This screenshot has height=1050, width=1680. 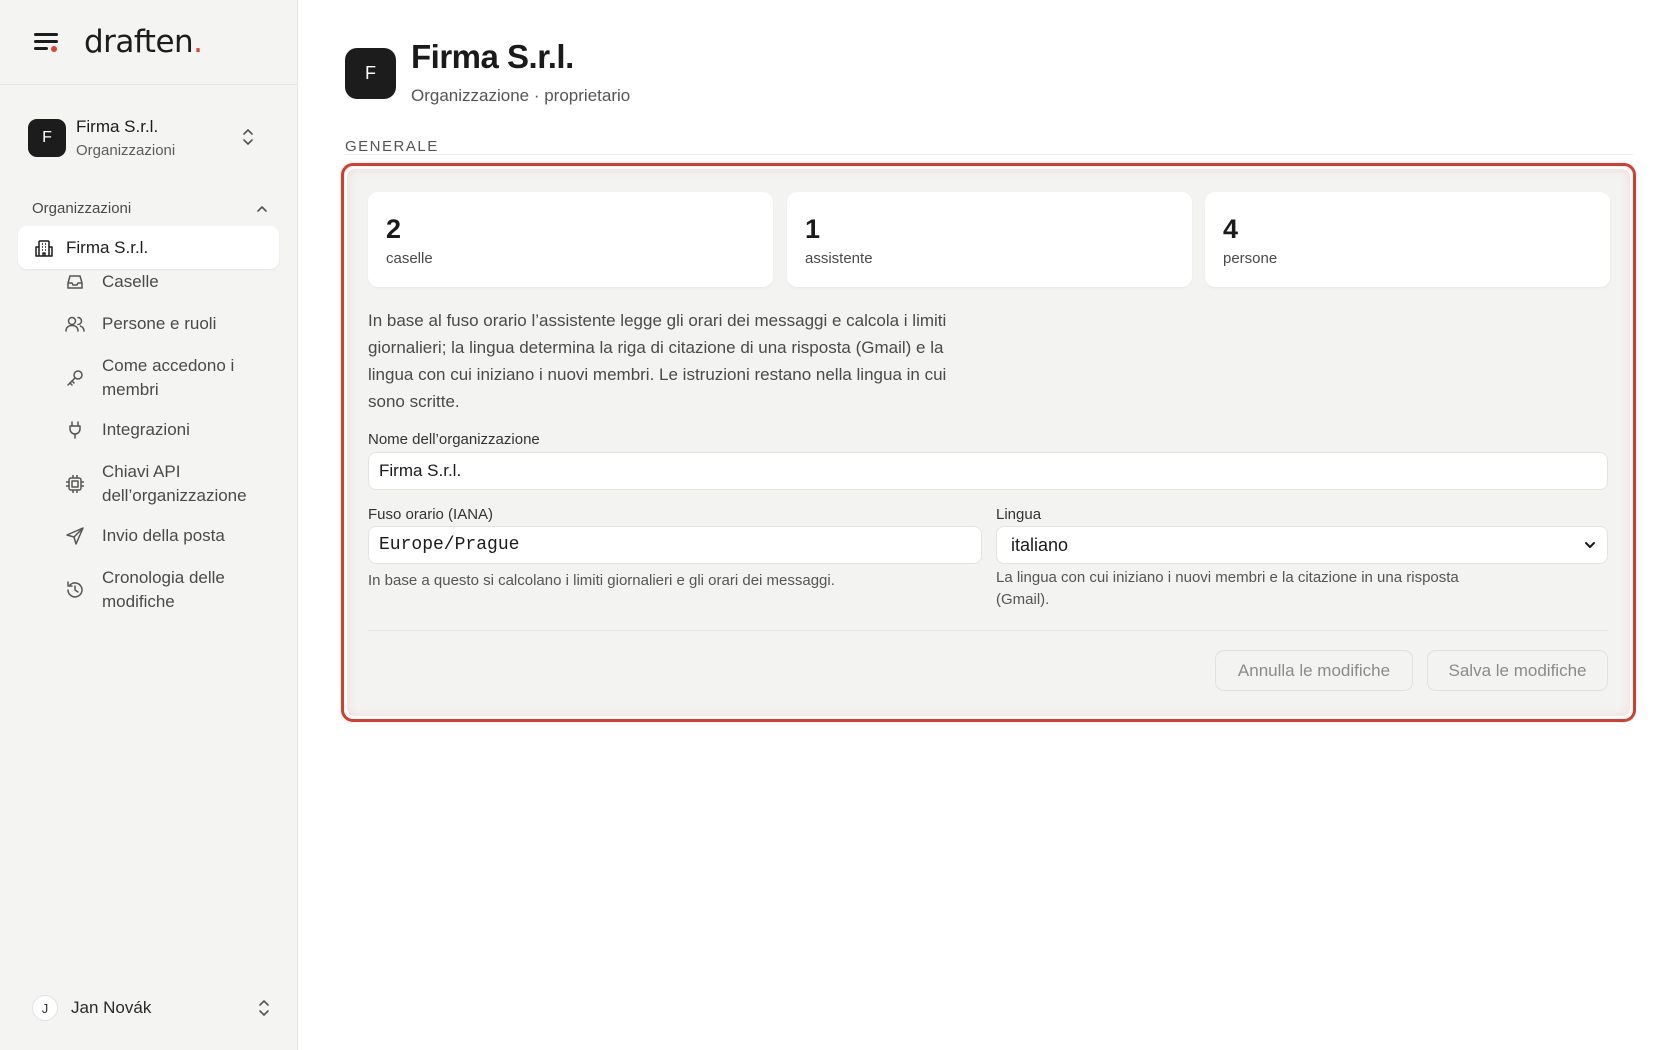 I want to click on sidebar-item-chiavi-api: Chiavi API dell’organizzazione, so click(x=174, y=484).